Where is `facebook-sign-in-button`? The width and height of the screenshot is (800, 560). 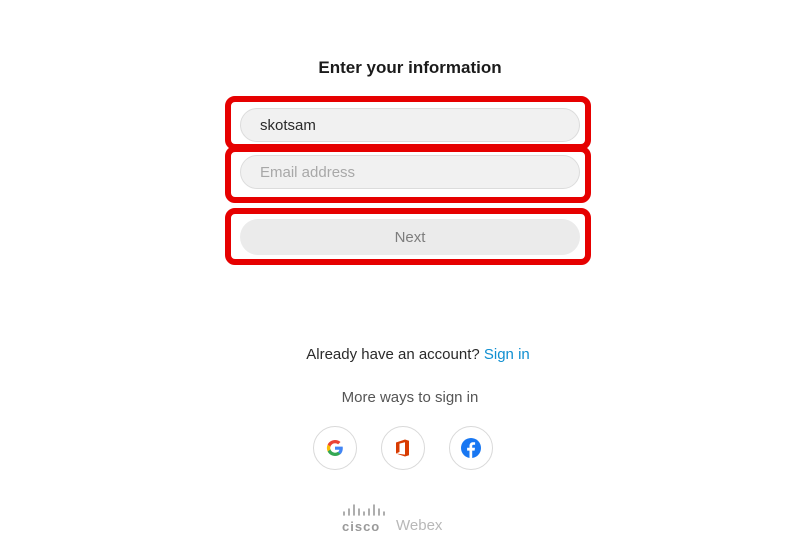 facebook-sign-in-button is located at coordinates (471, 448).